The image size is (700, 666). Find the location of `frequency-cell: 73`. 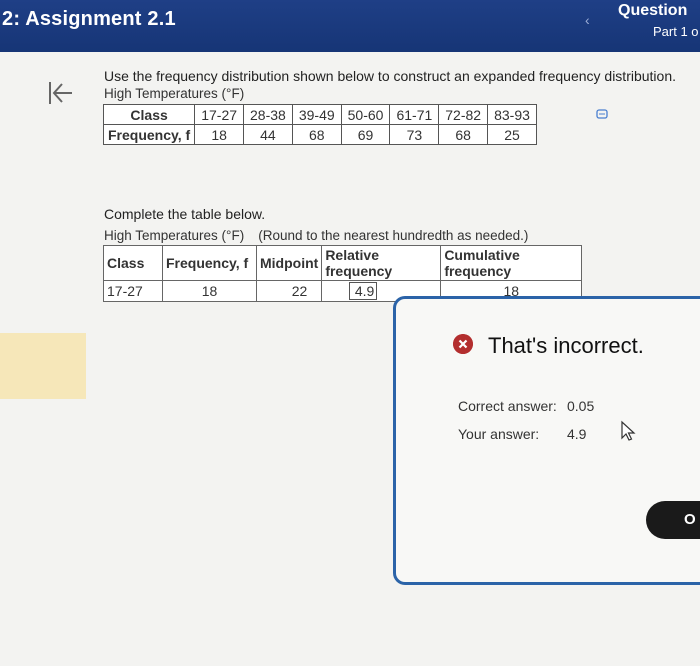

frequency-cell: 73 is located at coordinates (414, 134).